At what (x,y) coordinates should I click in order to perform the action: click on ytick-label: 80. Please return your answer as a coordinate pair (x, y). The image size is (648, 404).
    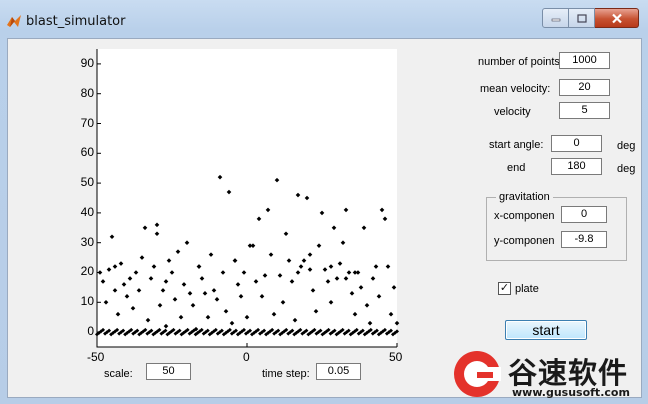
    Looking at the image, I should click on (87, 93).